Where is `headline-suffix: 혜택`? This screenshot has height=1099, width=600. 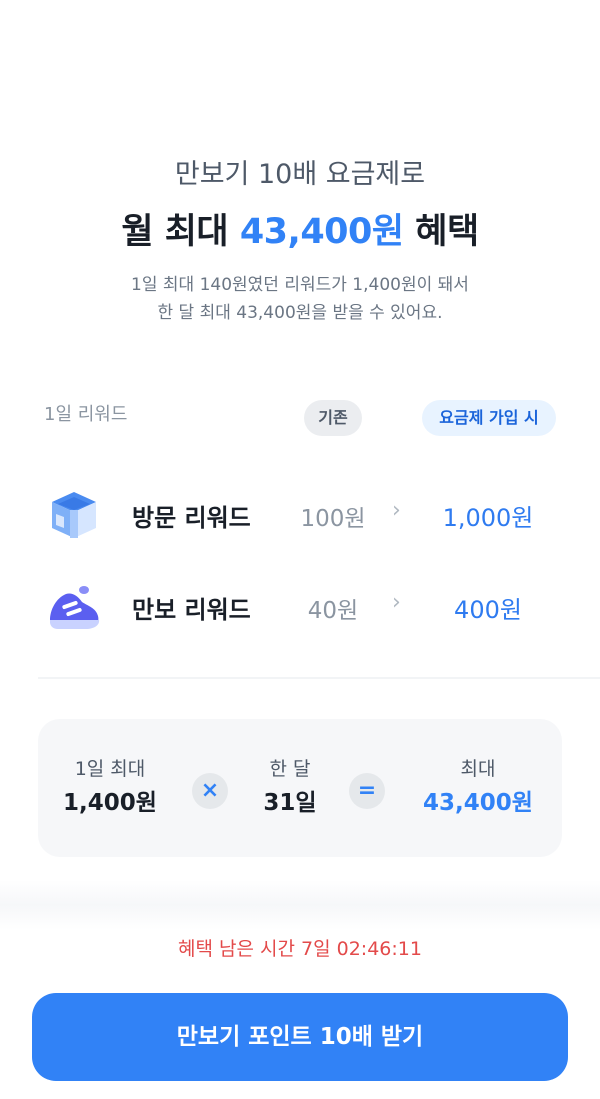 headline-suffix: 혜택 is located at coordinates (441, 232).